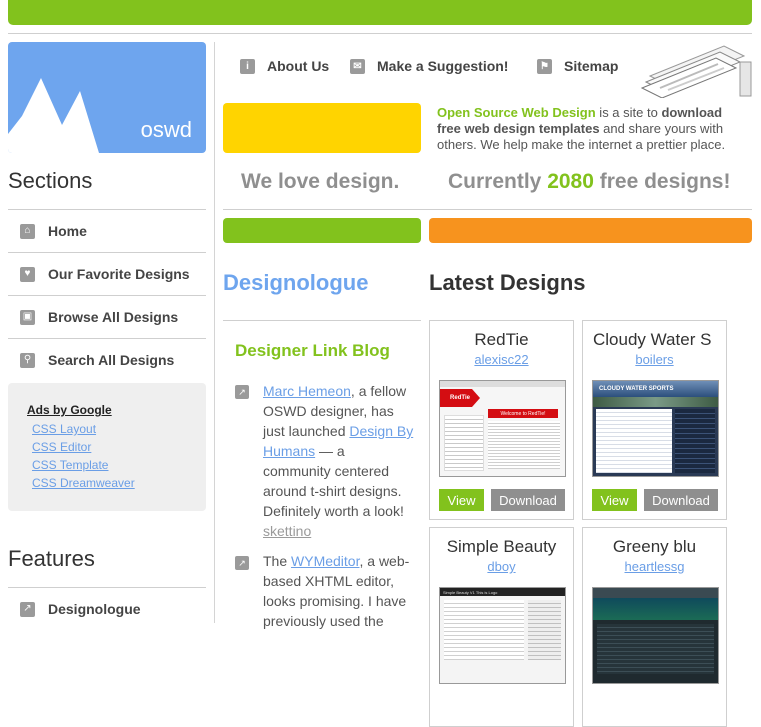 The height and width of the screenshot is (727, 761). What do you see at coordinates (247, 66) in the screenshot?
I see `info-icon: i` at bounding box center [247, 66].